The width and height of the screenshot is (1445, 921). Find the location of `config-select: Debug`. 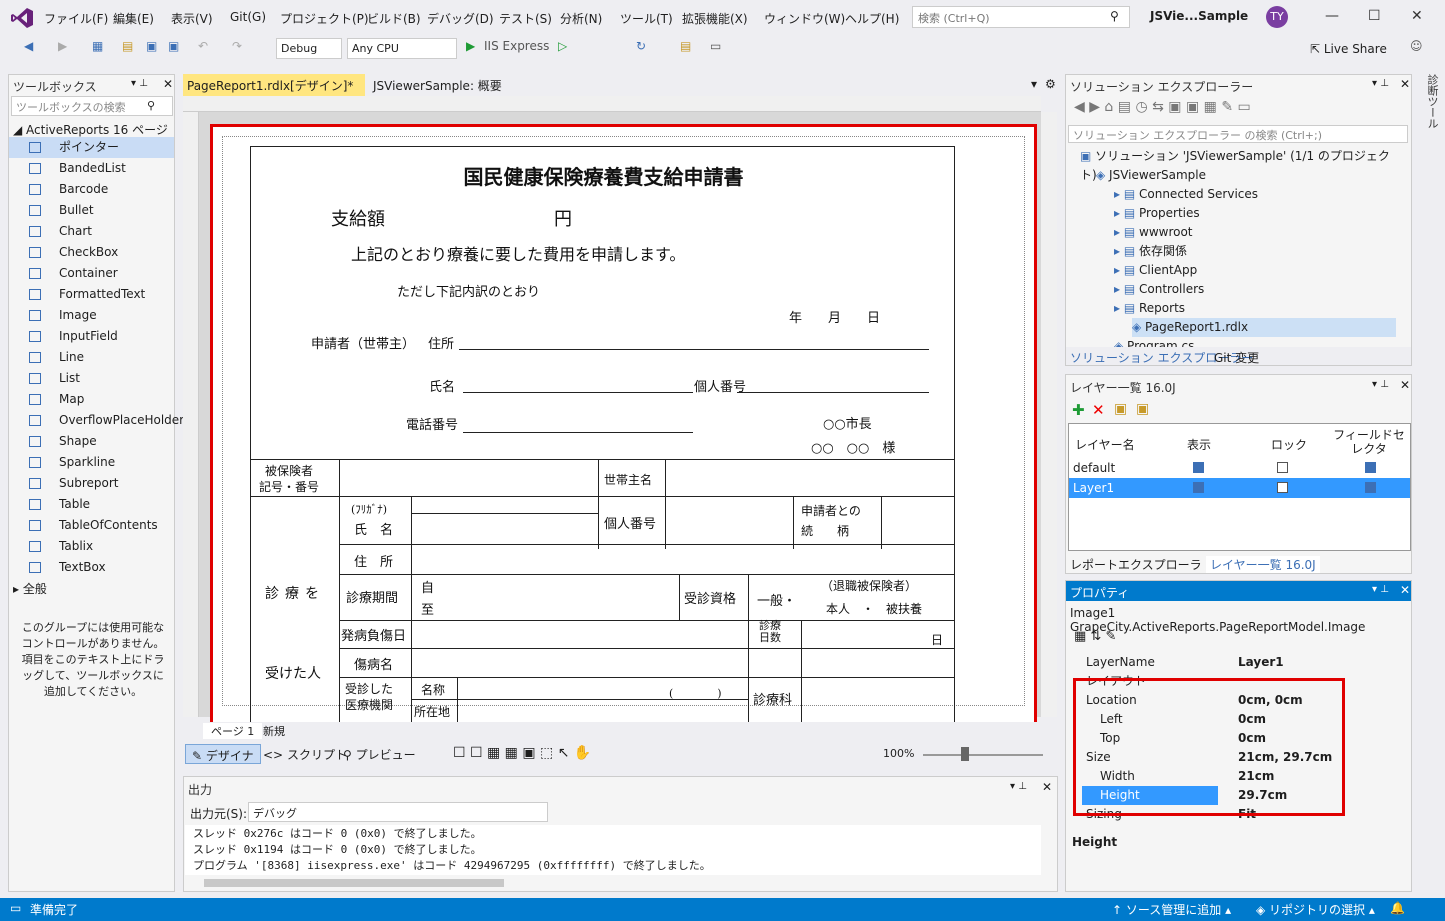

config-select: Debug is located at coordinates (309, 48).